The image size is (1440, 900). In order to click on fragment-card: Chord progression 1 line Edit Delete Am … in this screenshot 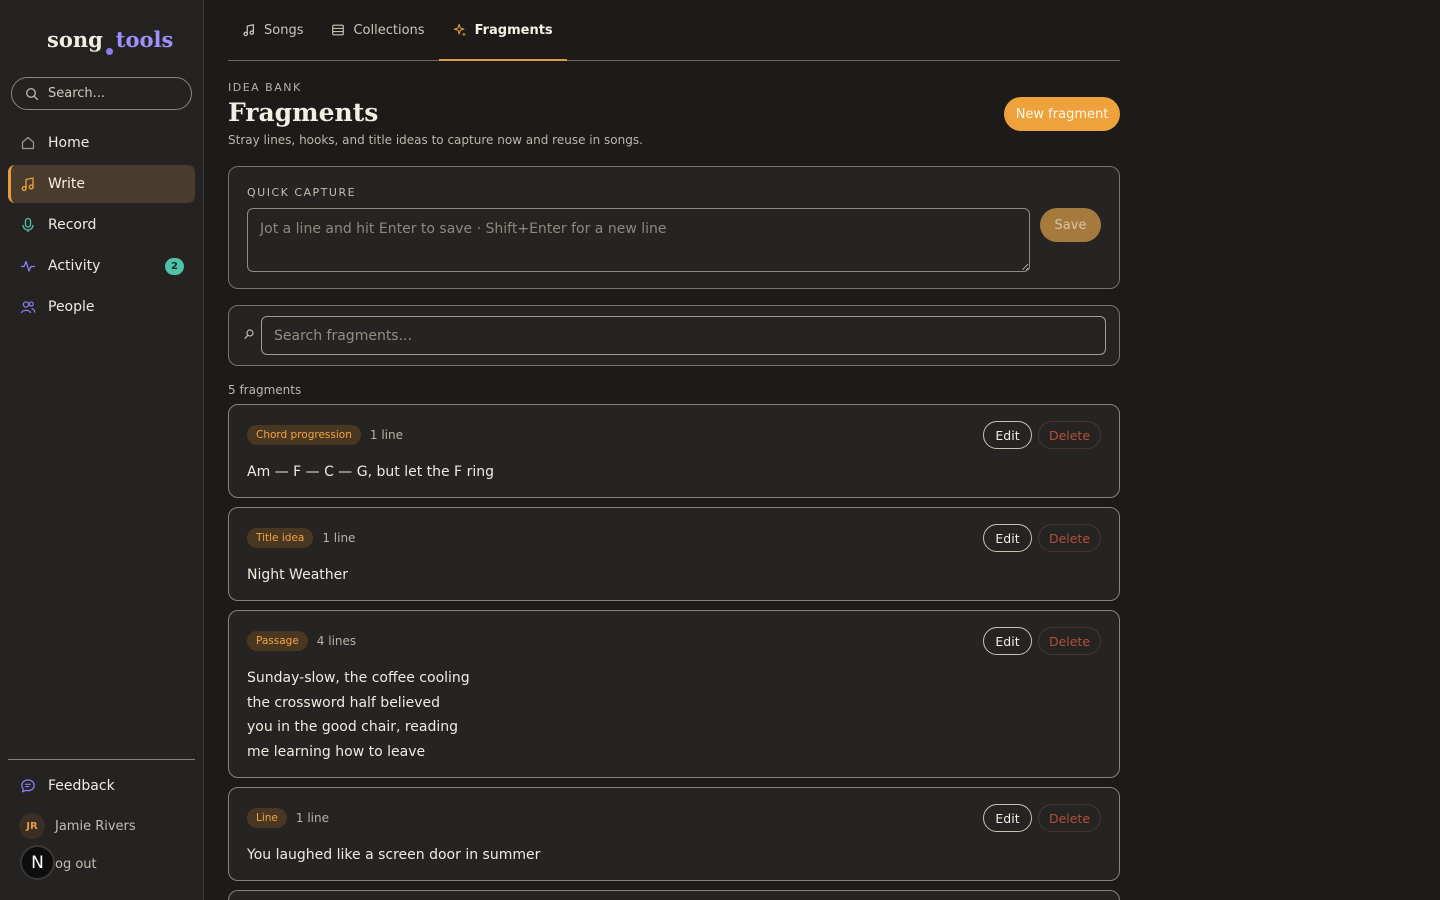, I will do `click(674, 451)`.